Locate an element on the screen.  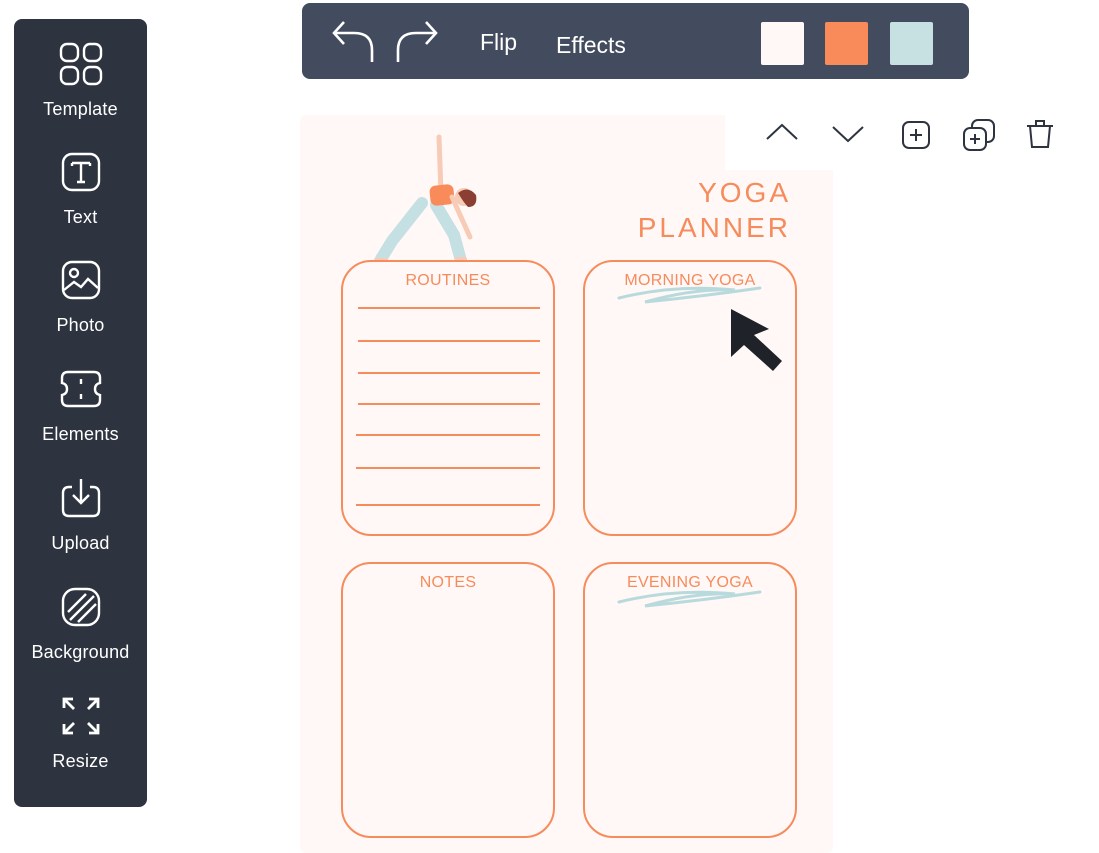
page-toolbar is located at coordinates (912, 134).